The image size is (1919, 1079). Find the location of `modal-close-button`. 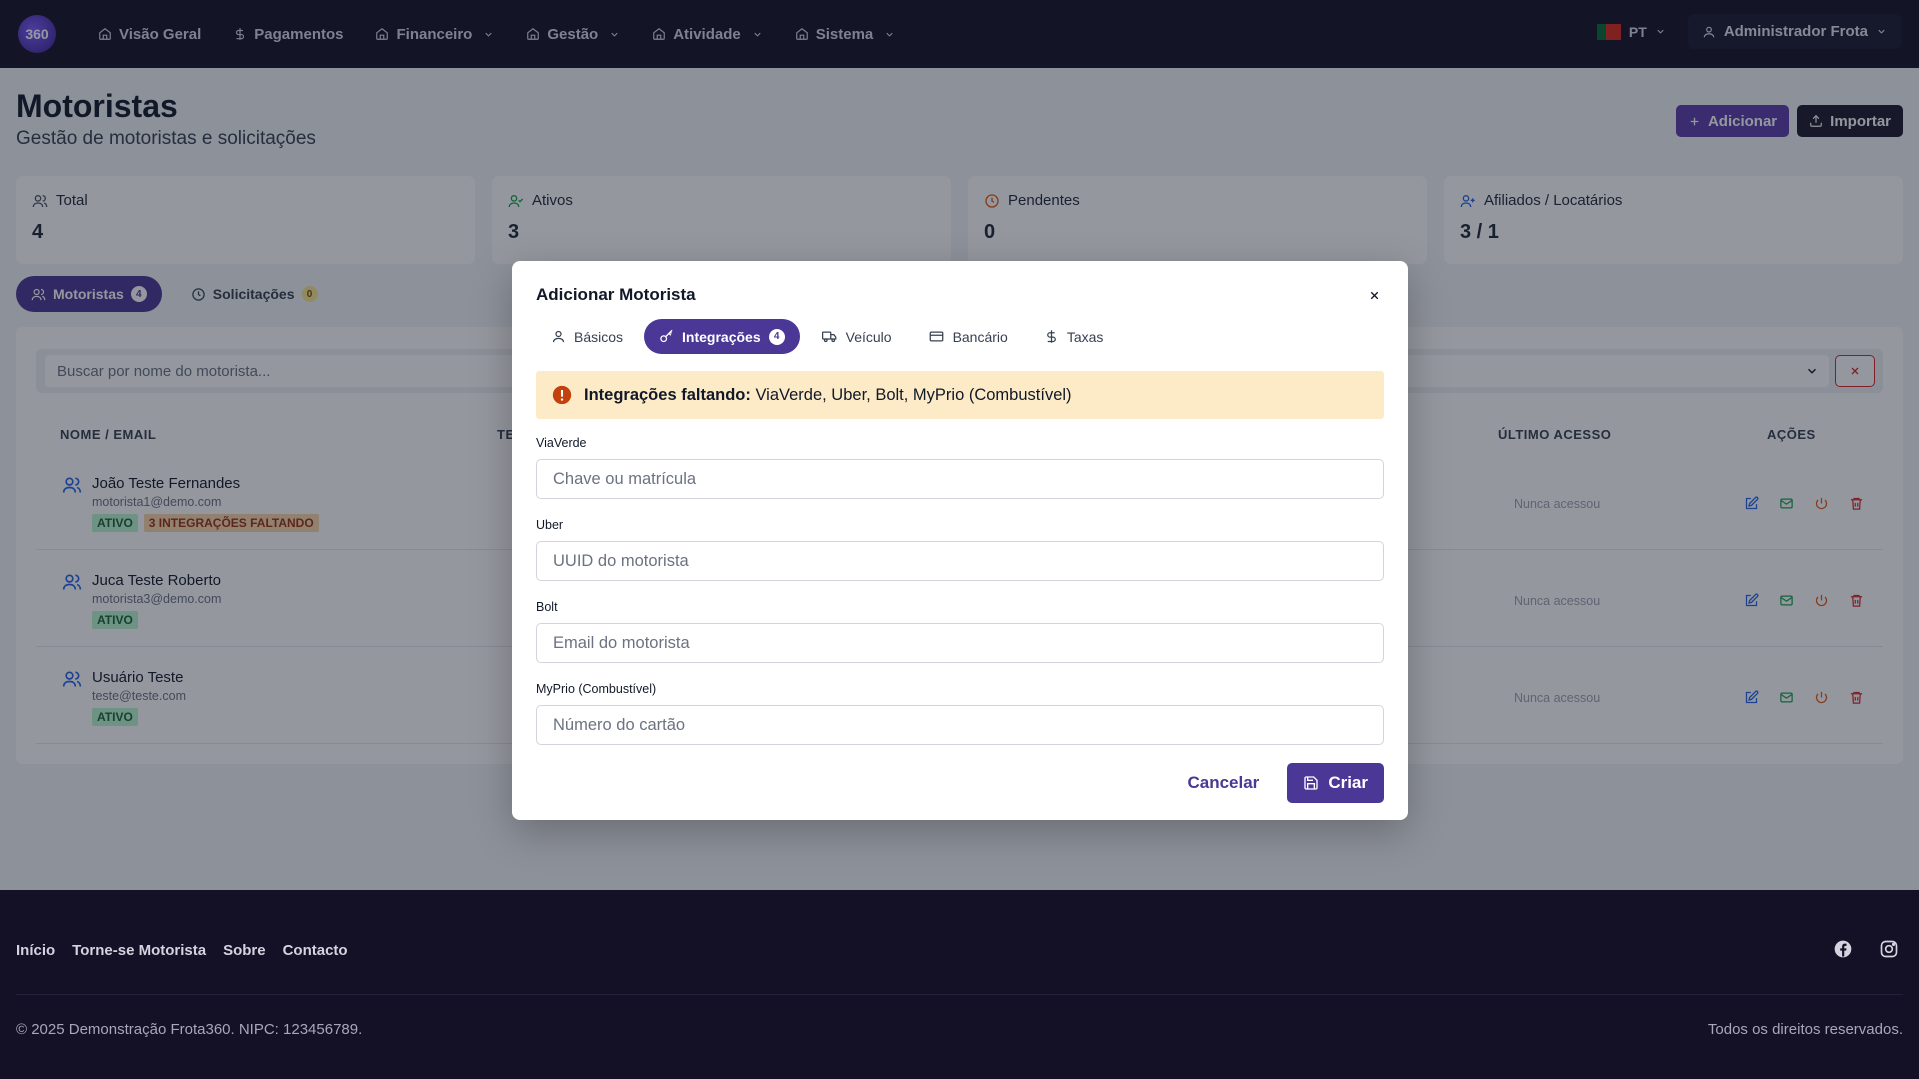

modal-close-button is located at coordinates (1374, 295).